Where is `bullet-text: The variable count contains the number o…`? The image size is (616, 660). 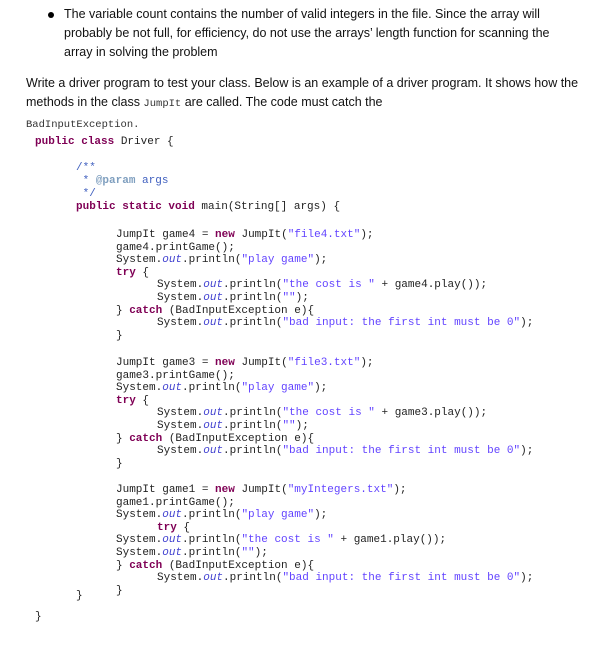
bullet-text: The variable count contains the number o… is located at coordinates (307, 33).